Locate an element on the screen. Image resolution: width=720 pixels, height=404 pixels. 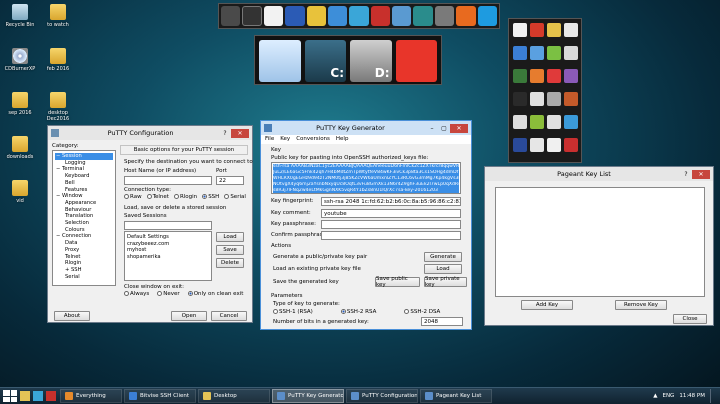
tree-item: Rlogin is located at coordinates (84, 263).